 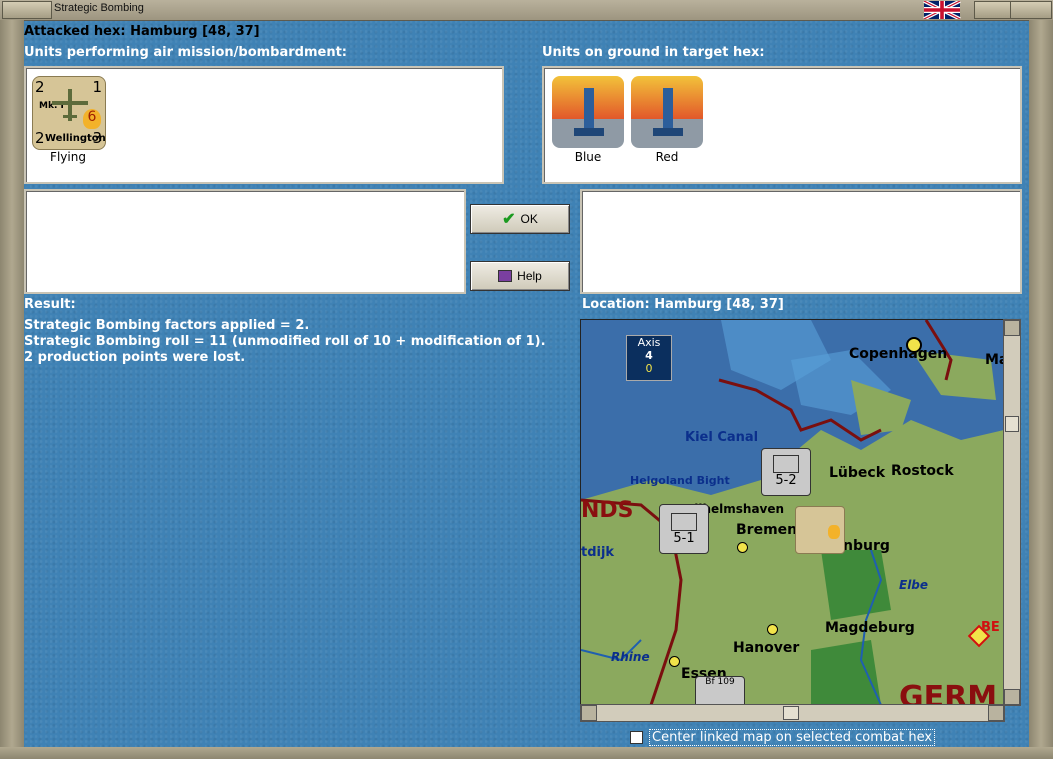 I want to click on close-button, so click(x=1031, y=10).